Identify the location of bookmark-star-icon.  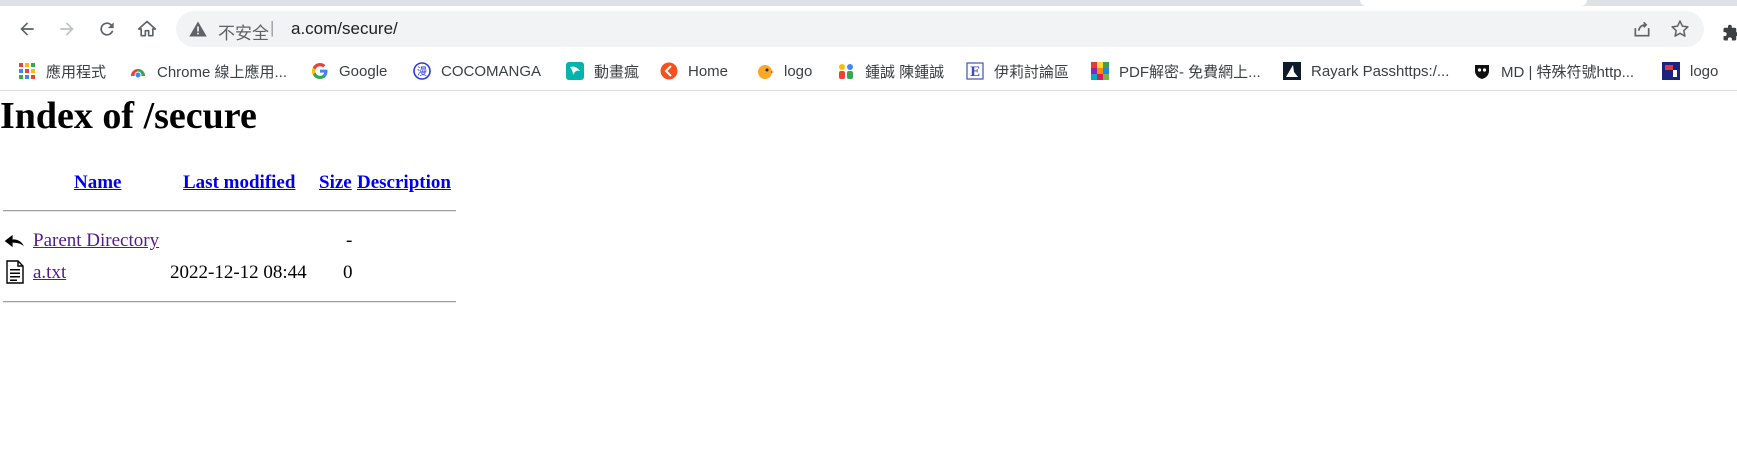
(1680, 29).